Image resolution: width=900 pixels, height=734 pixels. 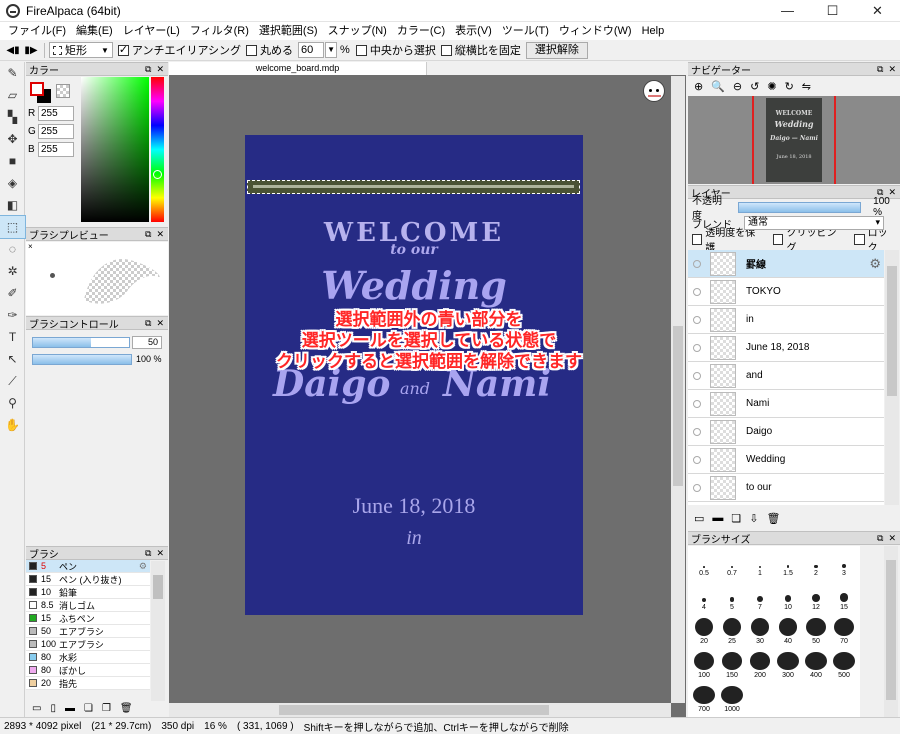 I want to click on zoom-in-icon: 🔍, so click(x=718, y=86).